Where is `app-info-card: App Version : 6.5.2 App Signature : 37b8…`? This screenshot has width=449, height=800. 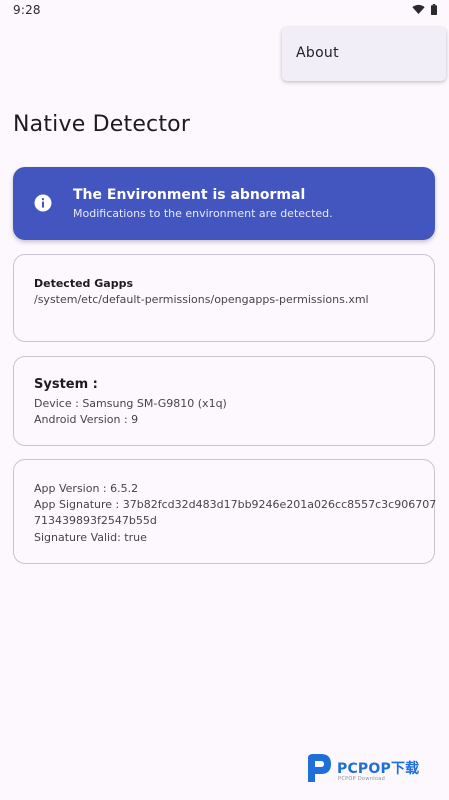
app-info-card: App Version : 6.5.2 App Signature : 37b8… is located at coordinates (225, 511).